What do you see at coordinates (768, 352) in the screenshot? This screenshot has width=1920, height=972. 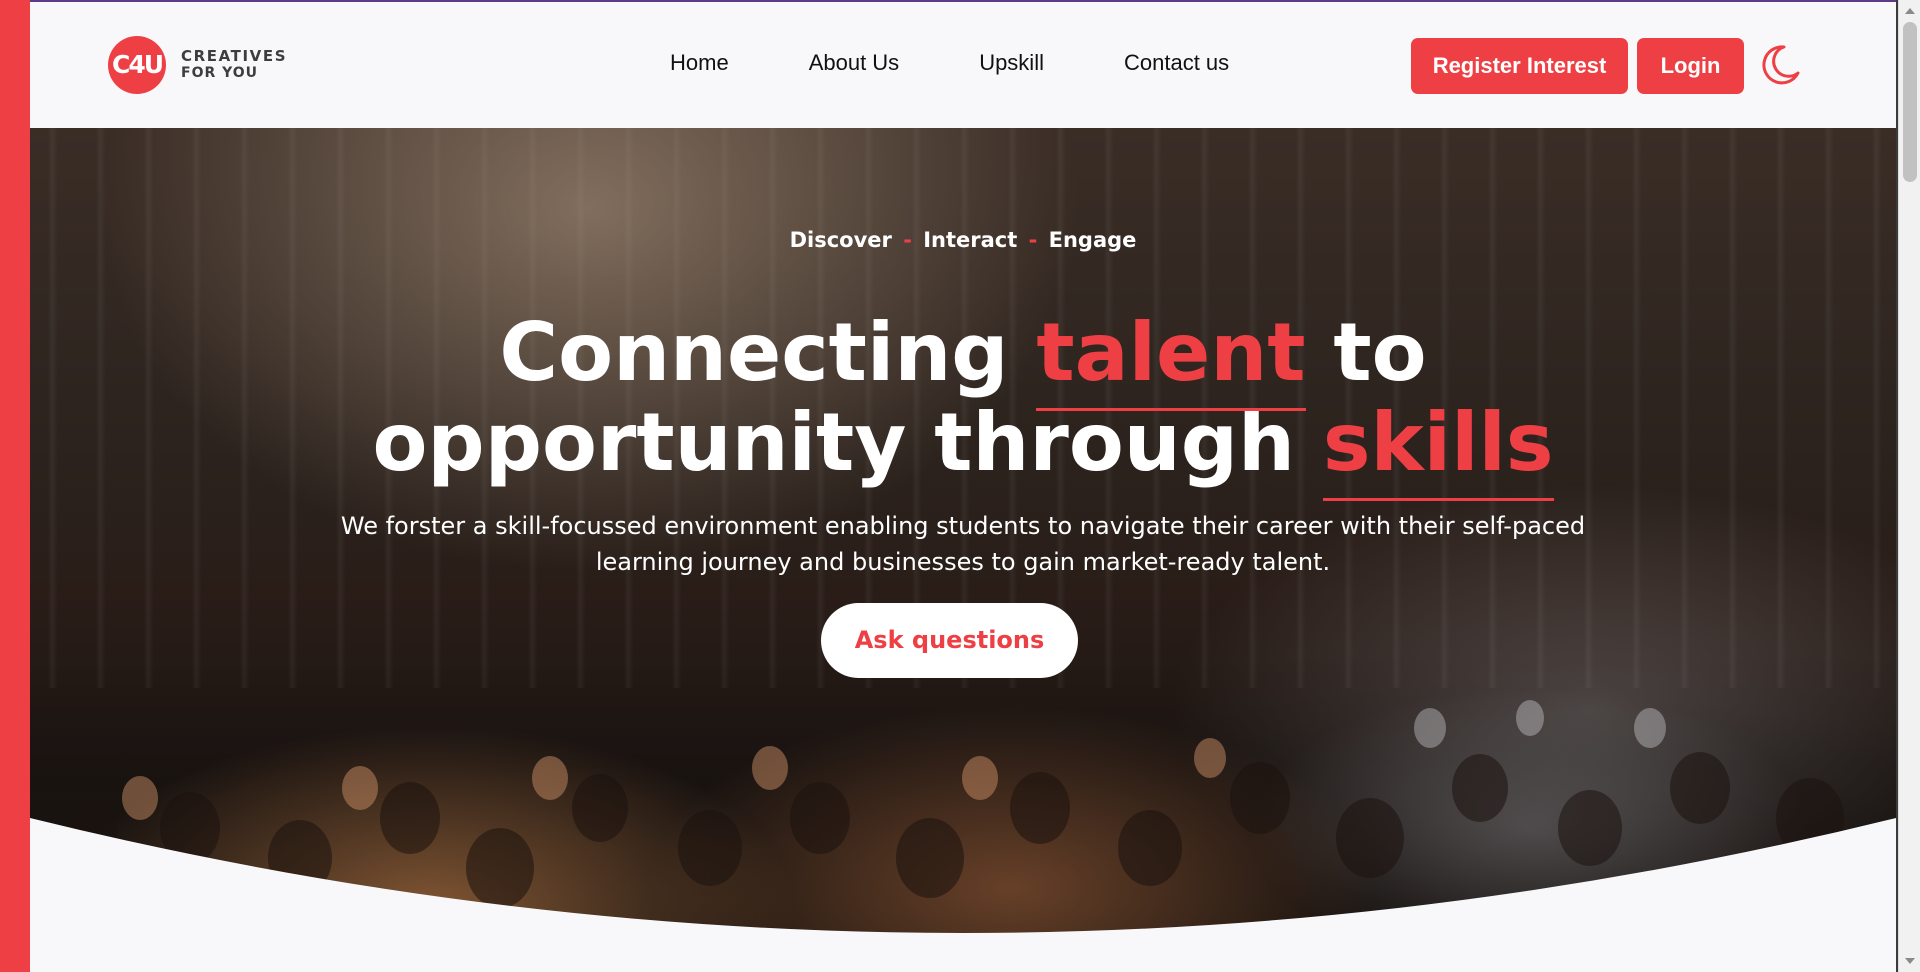 I see `headline-text-1: Connecting` at bounding box center [768, 352].